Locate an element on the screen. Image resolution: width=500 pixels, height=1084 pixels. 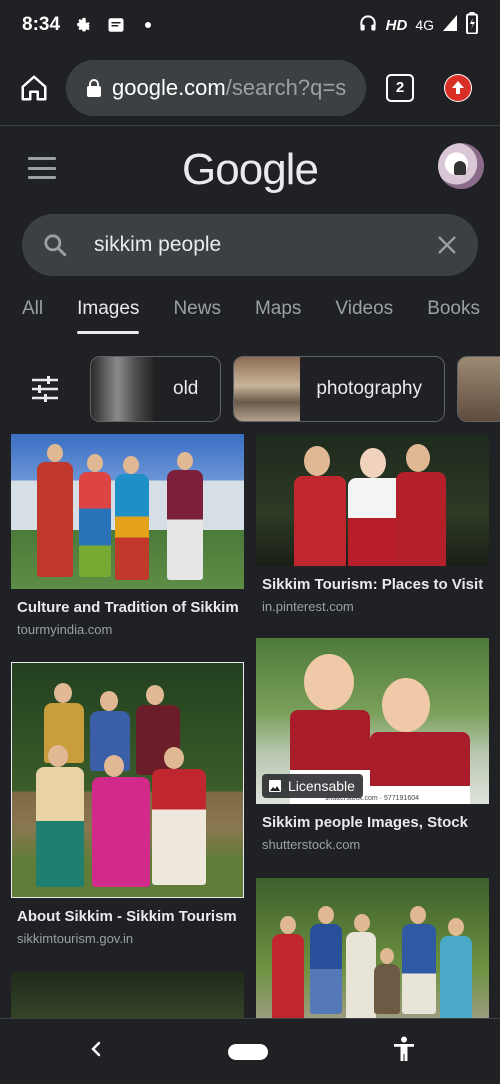
chip-photography-label: photography is located at coordinates (369, 388).